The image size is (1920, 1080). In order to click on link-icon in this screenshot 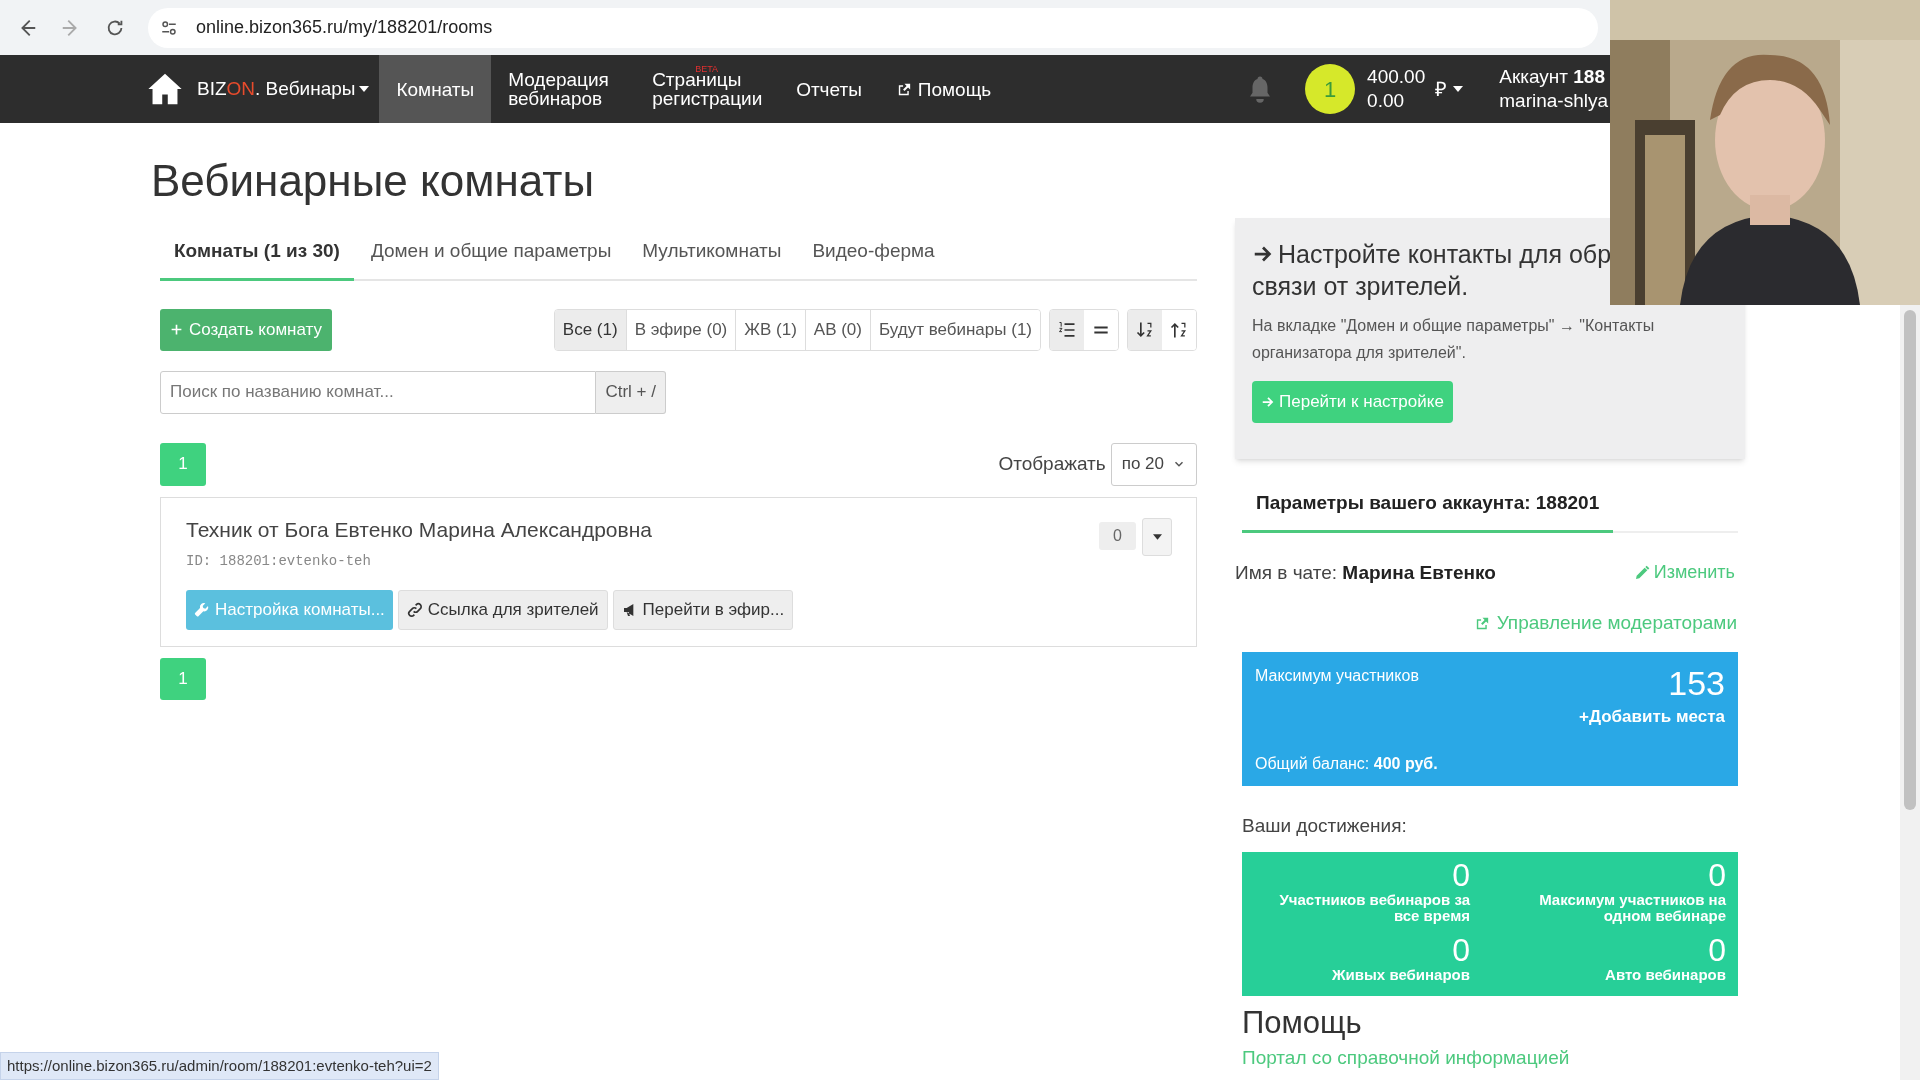, I will do `click(414, 610)`.